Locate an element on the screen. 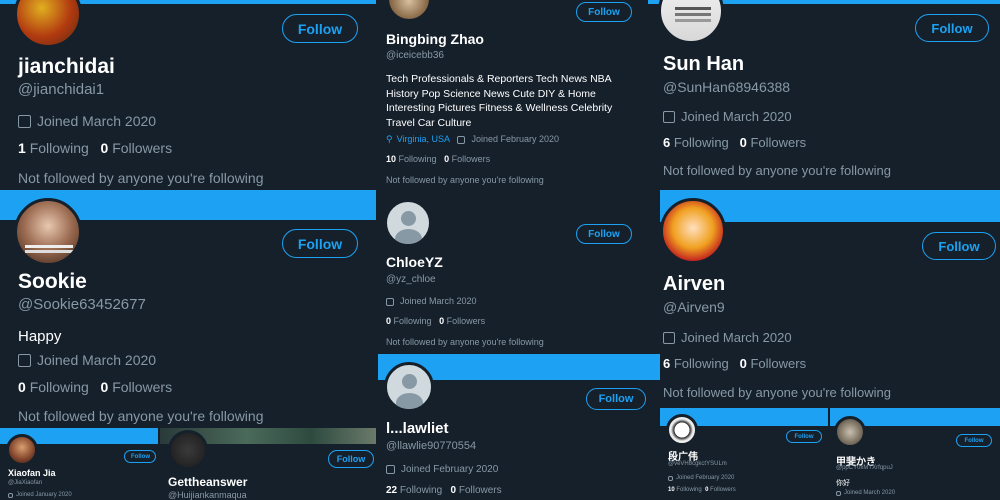 This screenshot has height=500, width=1000. username: @Huijiankanmaqua is located at coordinates (207, 495).